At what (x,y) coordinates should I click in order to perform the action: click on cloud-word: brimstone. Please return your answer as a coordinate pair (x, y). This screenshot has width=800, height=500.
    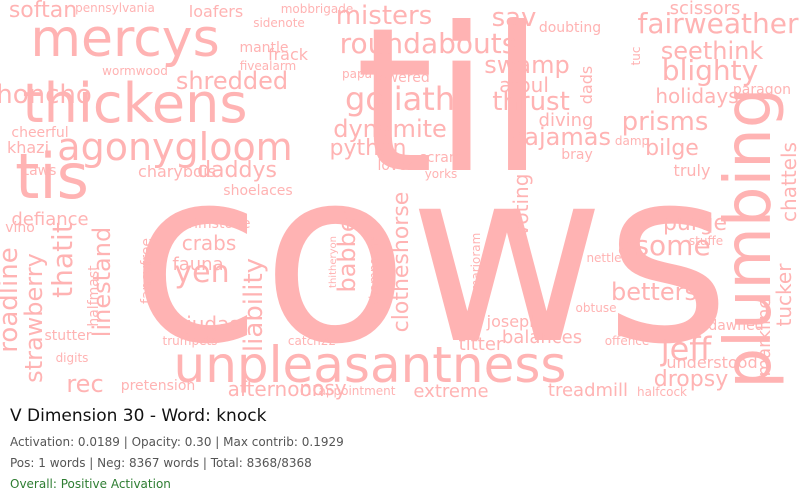
    Looking at the image, I should click on (214, 224).